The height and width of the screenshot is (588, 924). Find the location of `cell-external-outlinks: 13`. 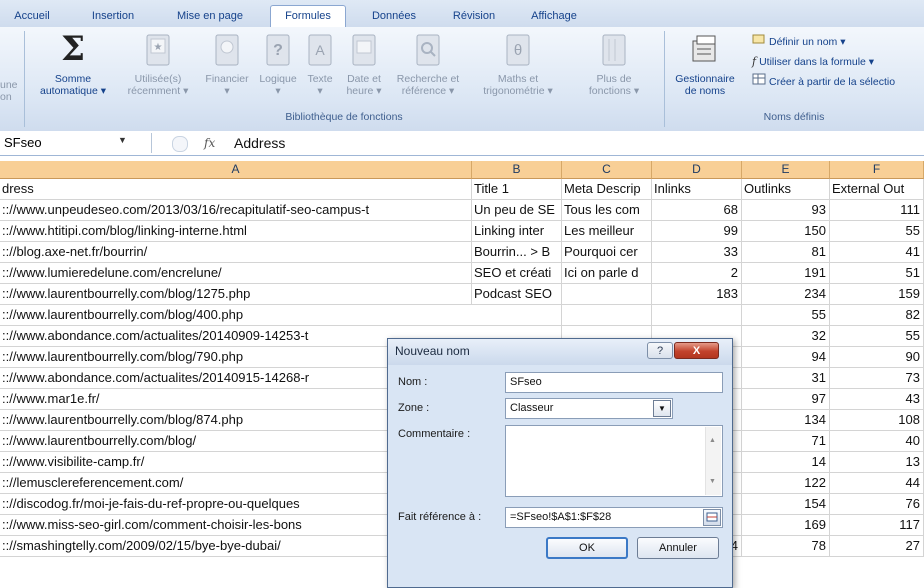

cell-external-outlinks: 13 is located at coordinates (877, 462).